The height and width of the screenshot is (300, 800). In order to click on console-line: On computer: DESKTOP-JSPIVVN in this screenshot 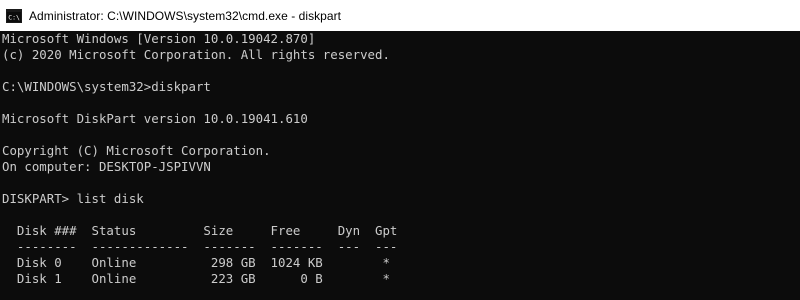, I will do `click(106, 166)`.